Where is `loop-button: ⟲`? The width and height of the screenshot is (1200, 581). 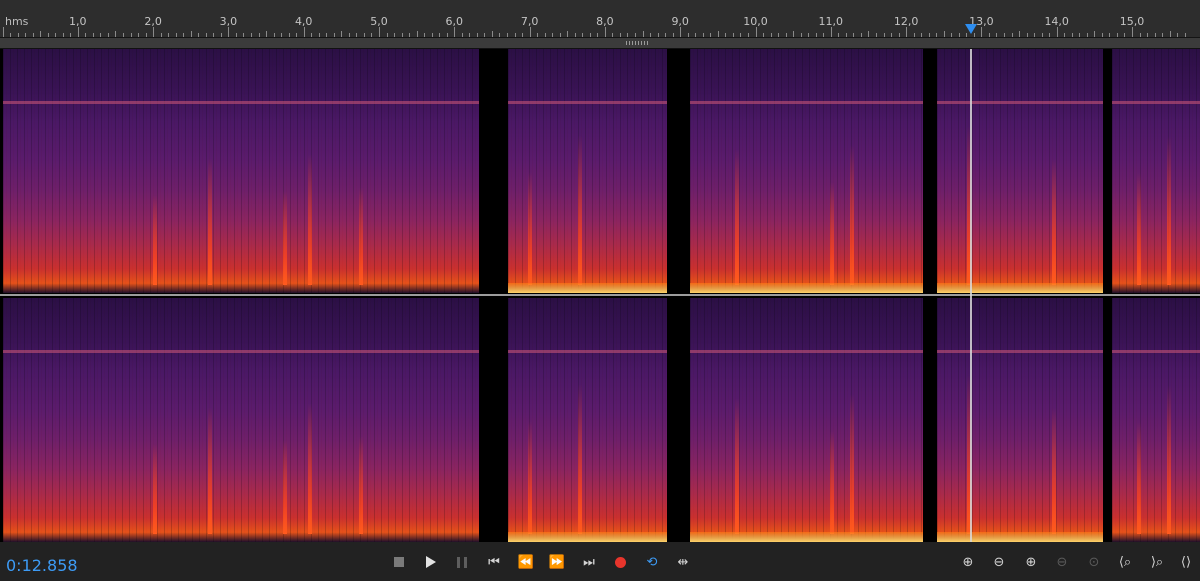 loop-button: ⟲ is located at coordinates (652, 562).